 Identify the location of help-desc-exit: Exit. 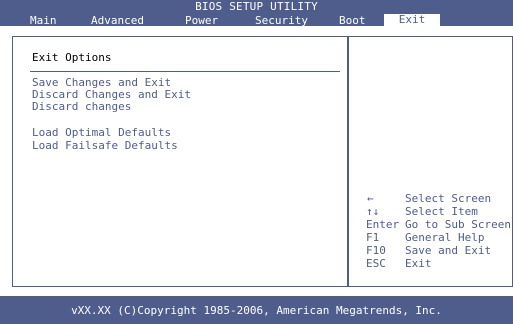
(418, 263).